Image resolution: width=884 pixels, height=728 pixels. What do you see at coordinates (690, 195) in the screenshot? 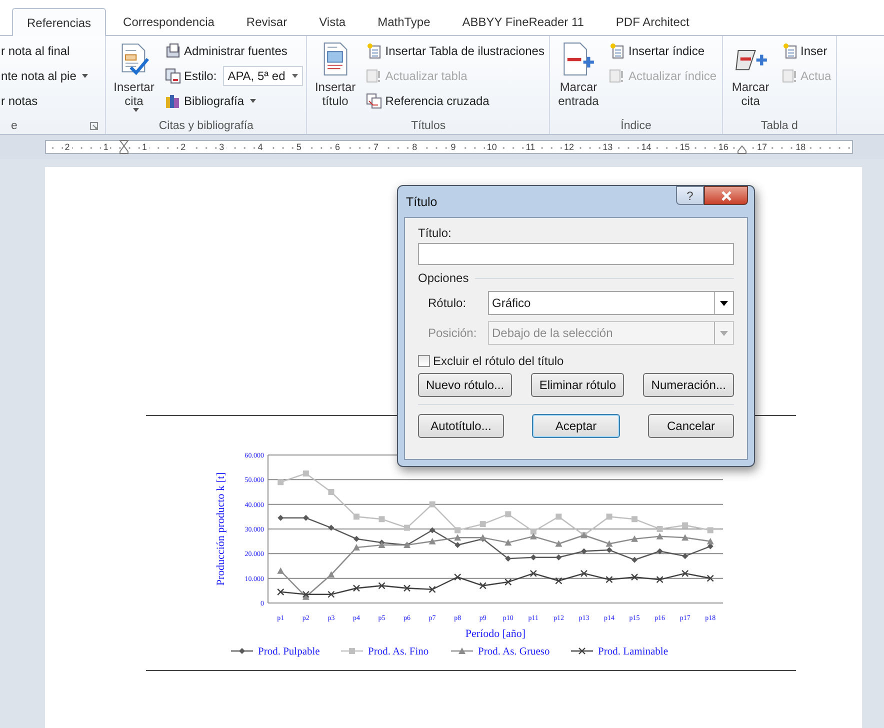
I see `help-button: ?` at bounding box center [690, 195].